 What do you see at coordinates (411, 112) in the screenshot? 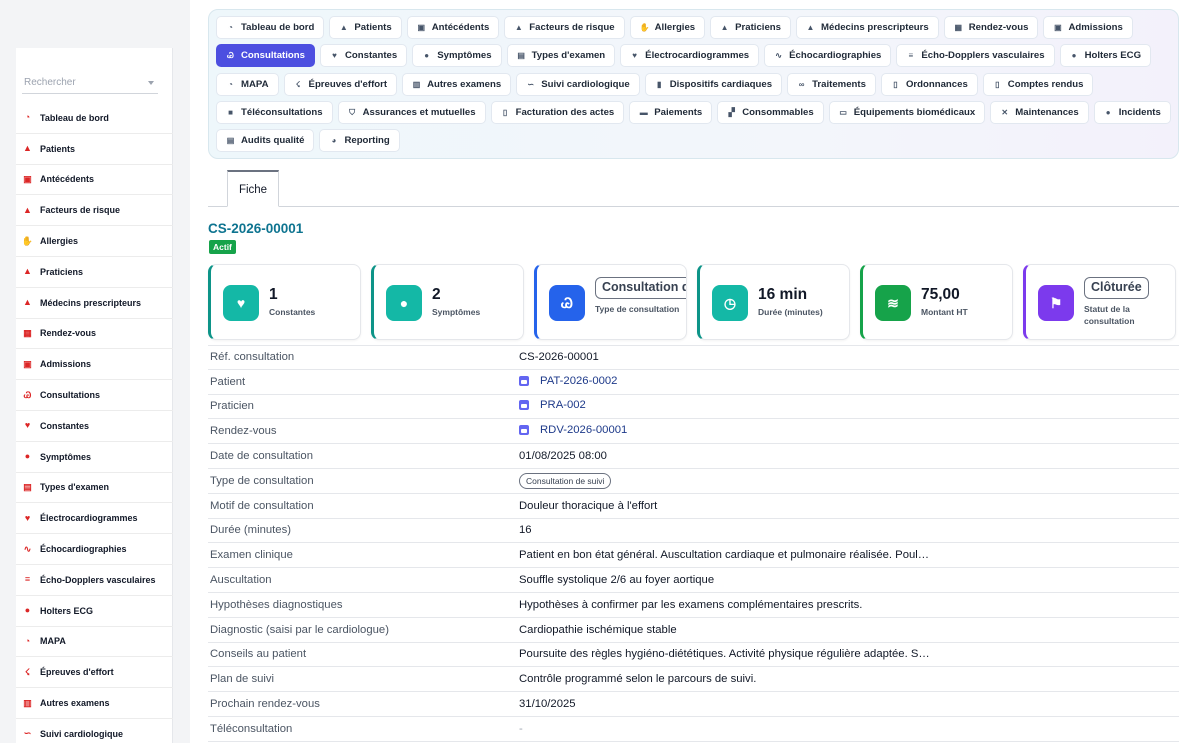
I see `nav-button-assurances-et-mutuelles: ⛉ Assurances et mutuelles` at bounding box center [411, 112].